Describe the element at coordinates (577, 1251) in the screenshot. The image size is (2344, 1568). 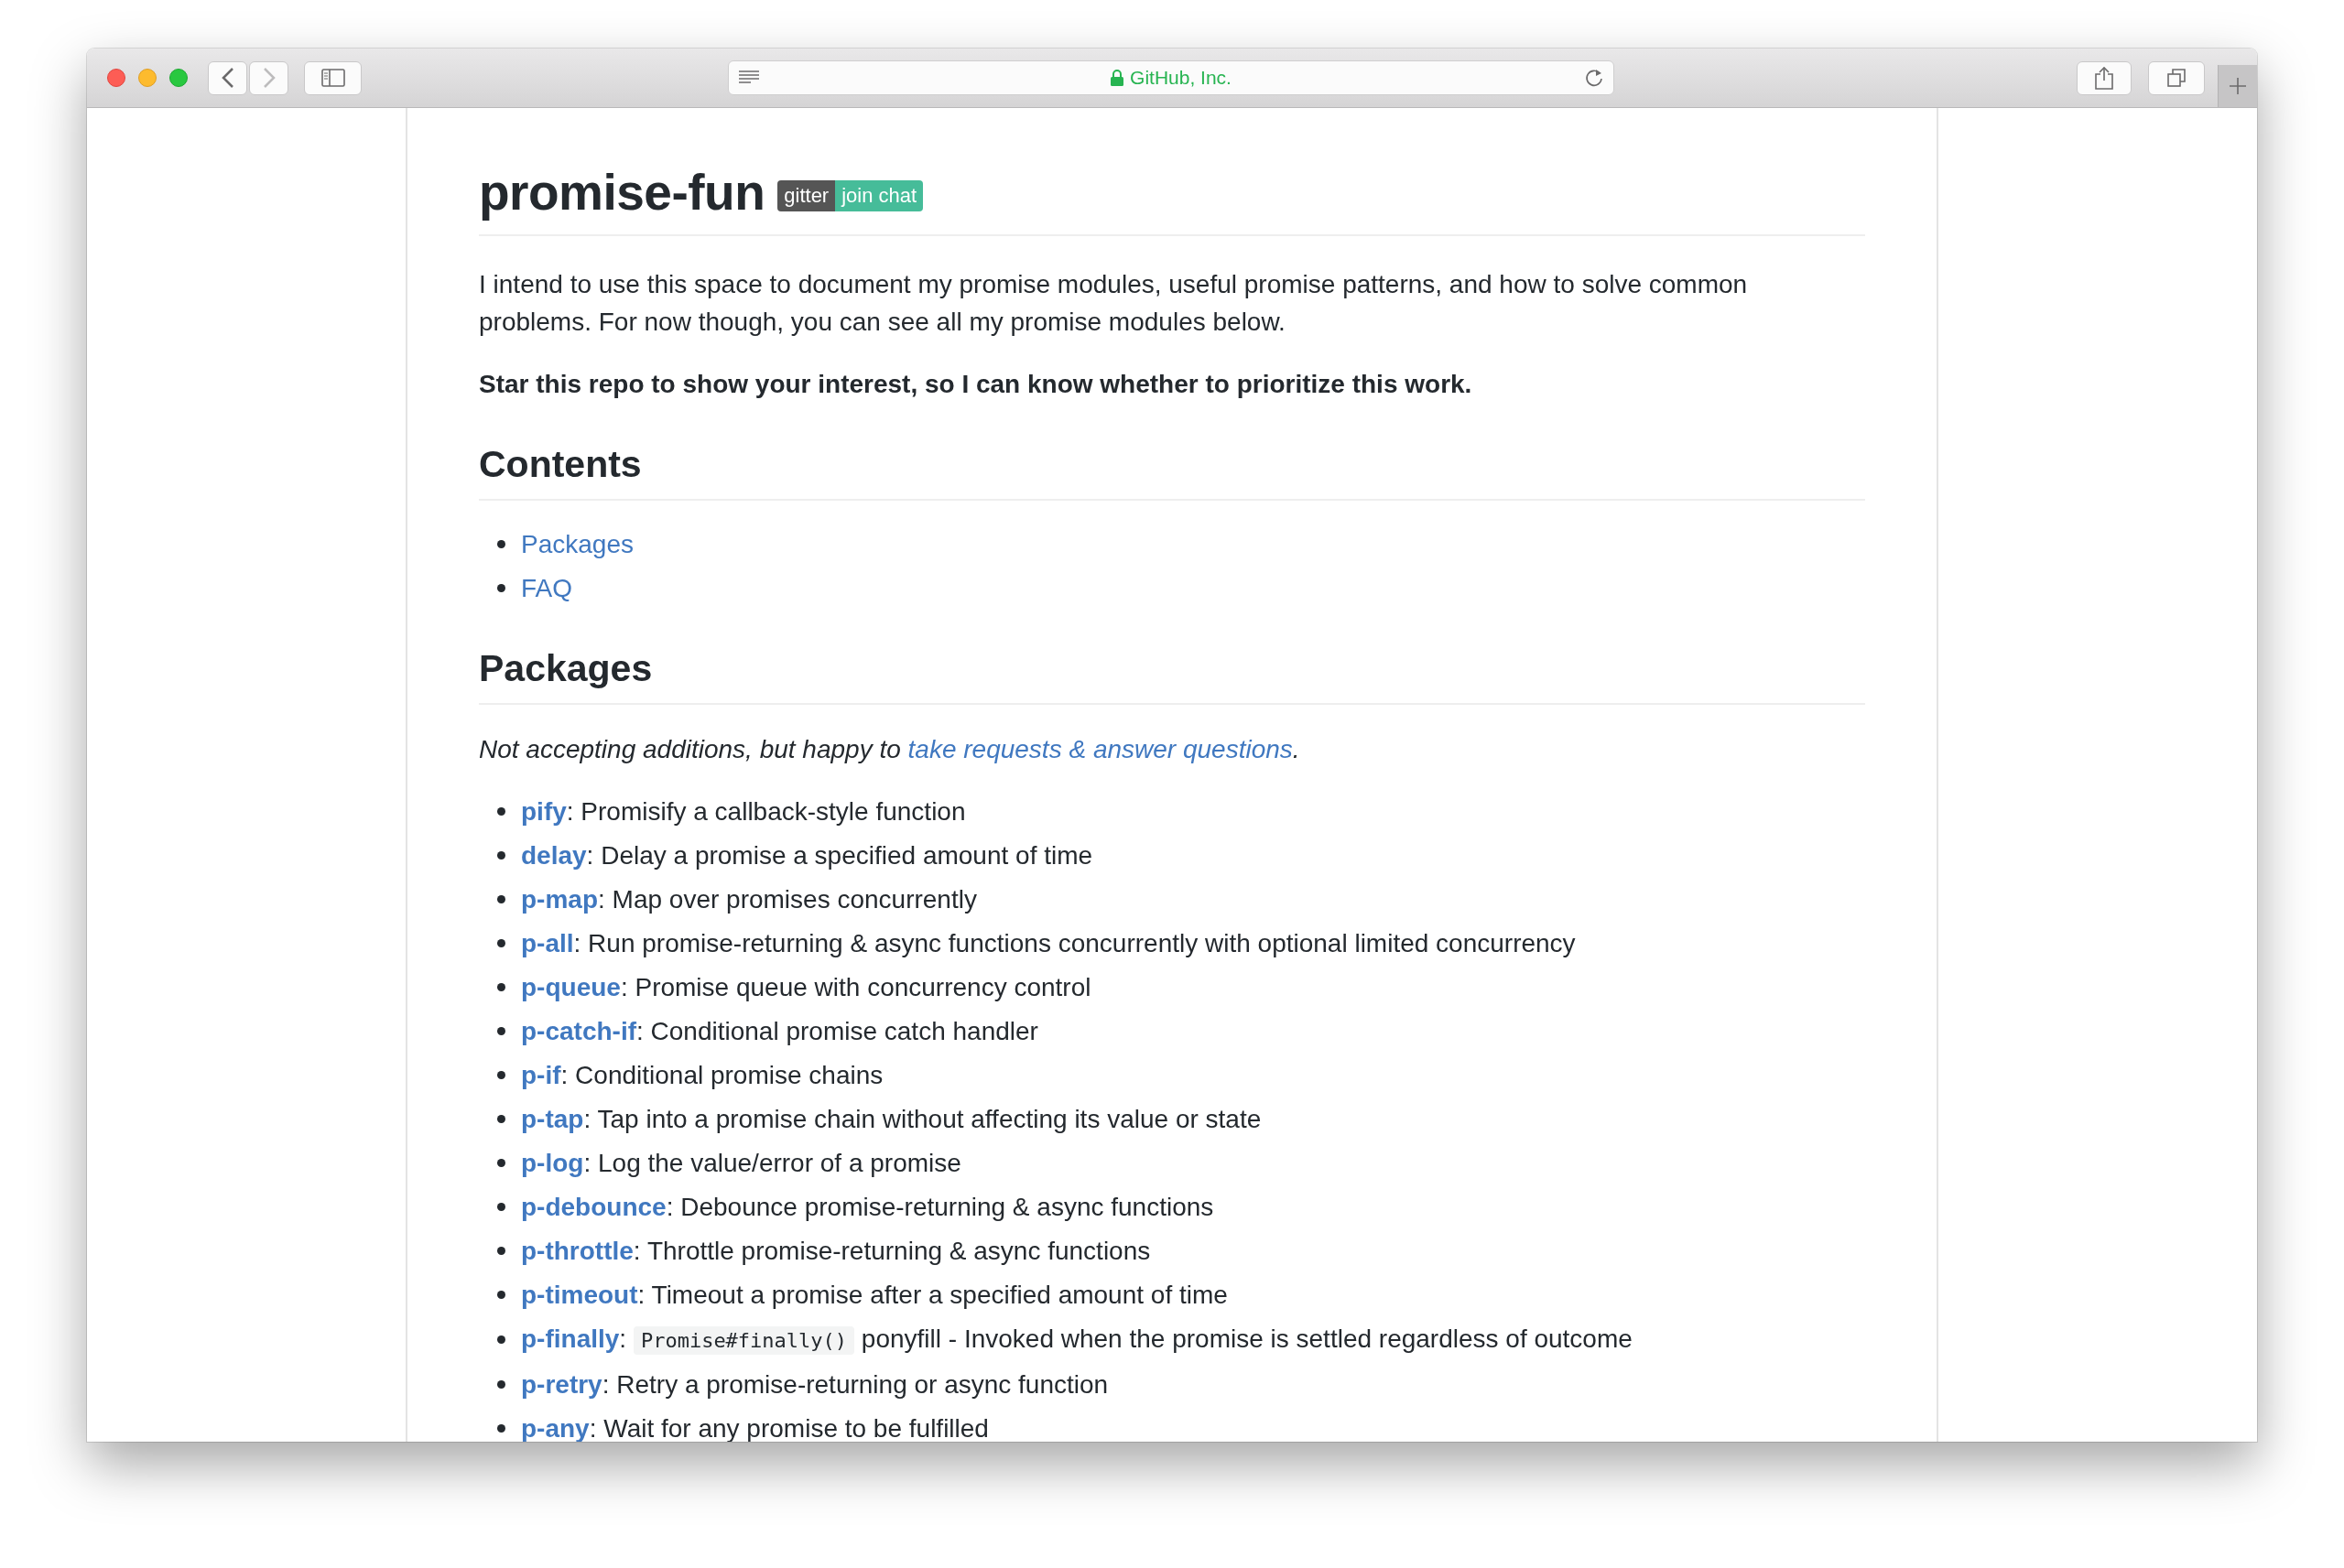
I see `package-link: p-throttle` at that location.